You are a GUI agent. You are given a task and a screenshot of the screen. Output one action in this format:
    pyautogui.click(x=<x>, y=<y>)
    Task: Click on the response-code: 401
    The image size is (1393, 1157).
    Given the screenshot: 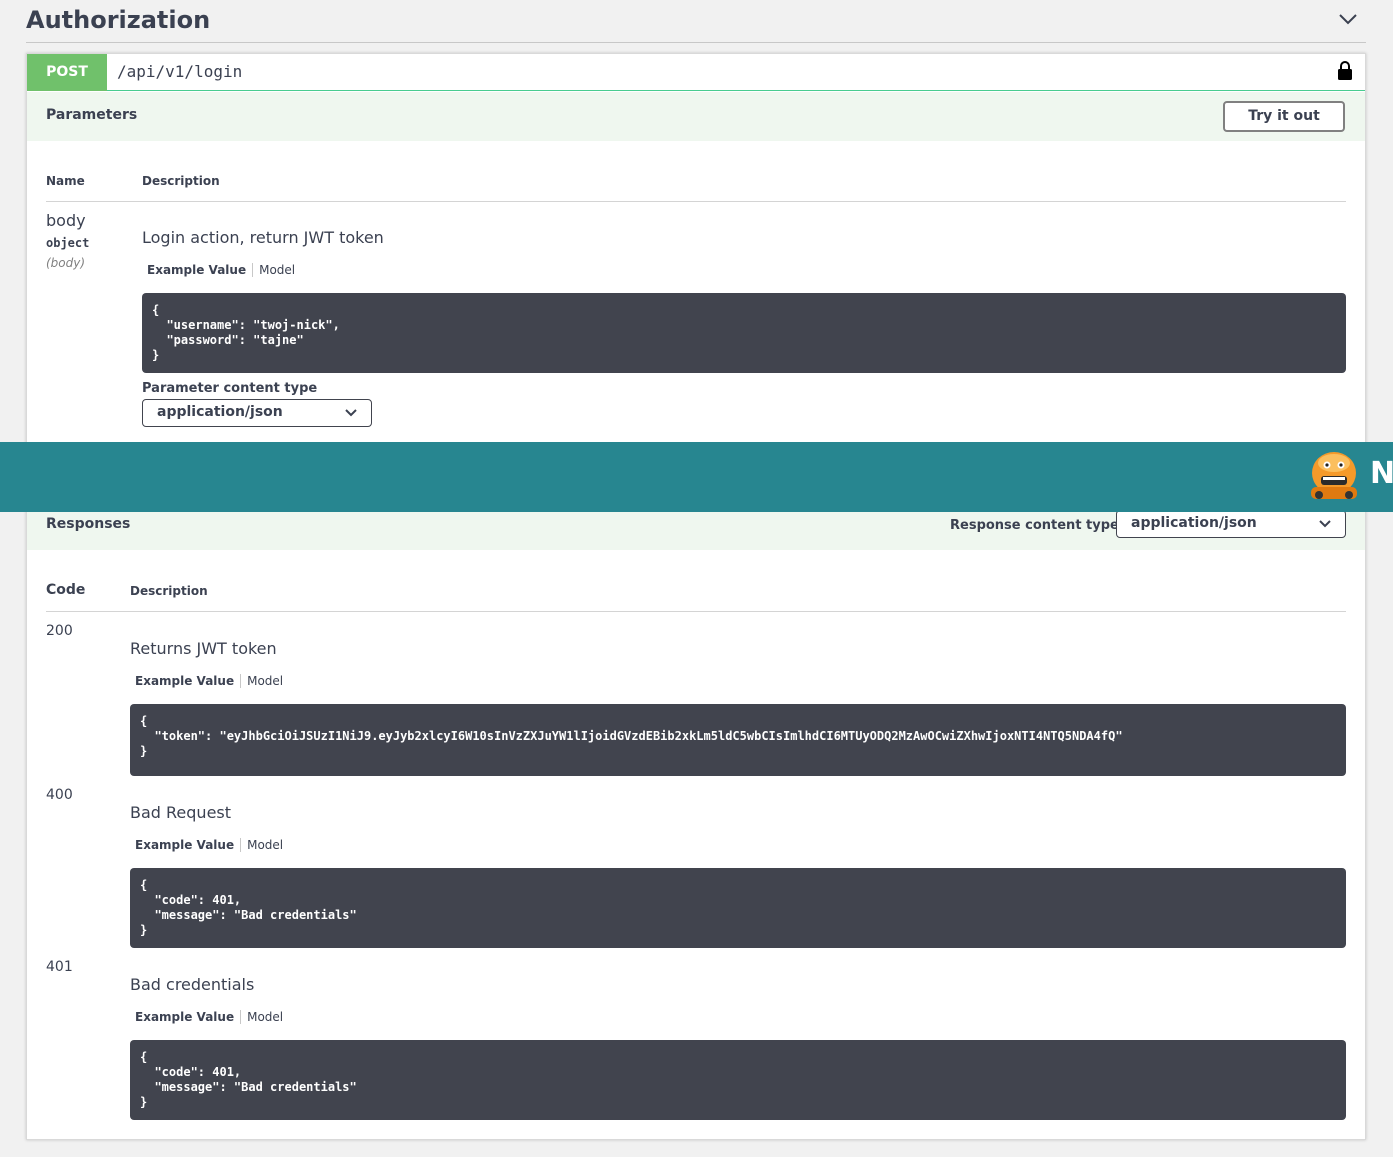 What is the action you would take?
    pyautogui.click(x=59, y=967)
    